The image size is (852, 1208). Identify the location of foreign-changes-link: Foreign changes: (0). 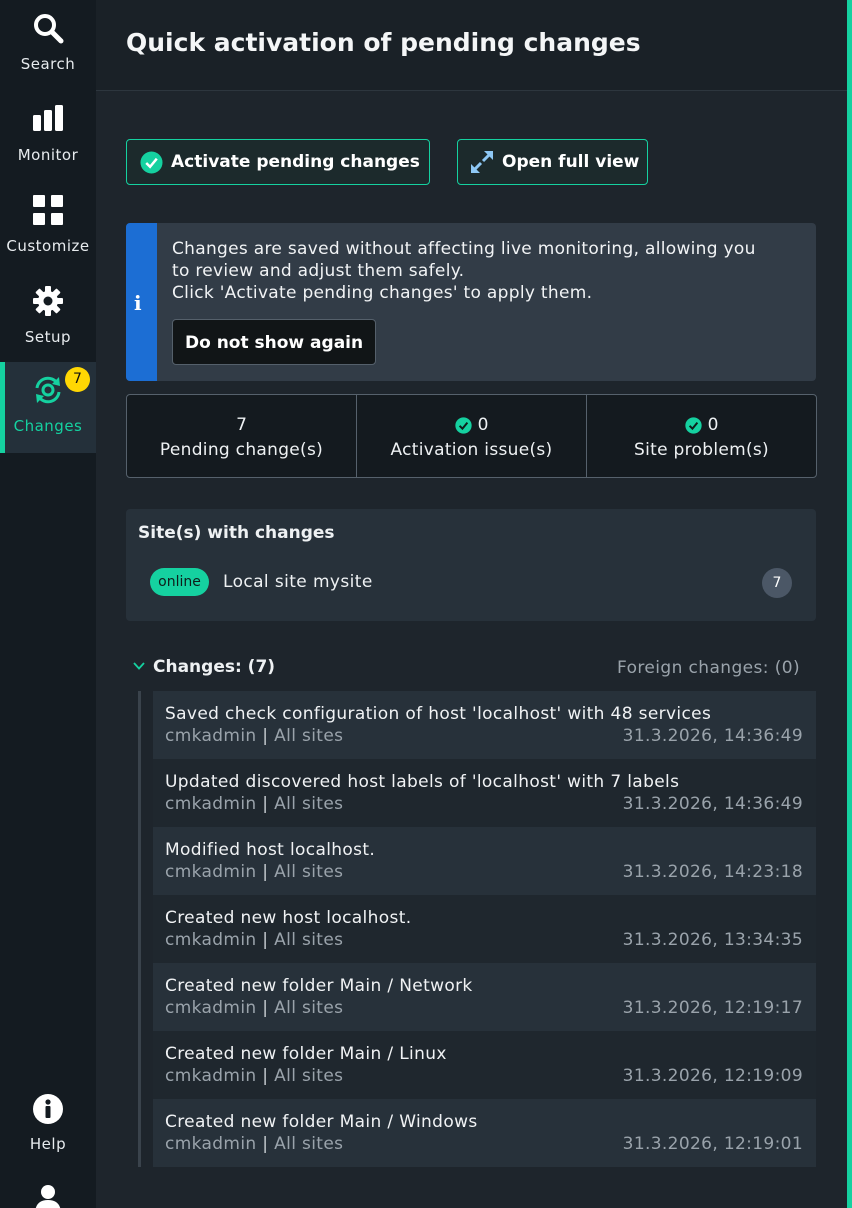
(708, 668).